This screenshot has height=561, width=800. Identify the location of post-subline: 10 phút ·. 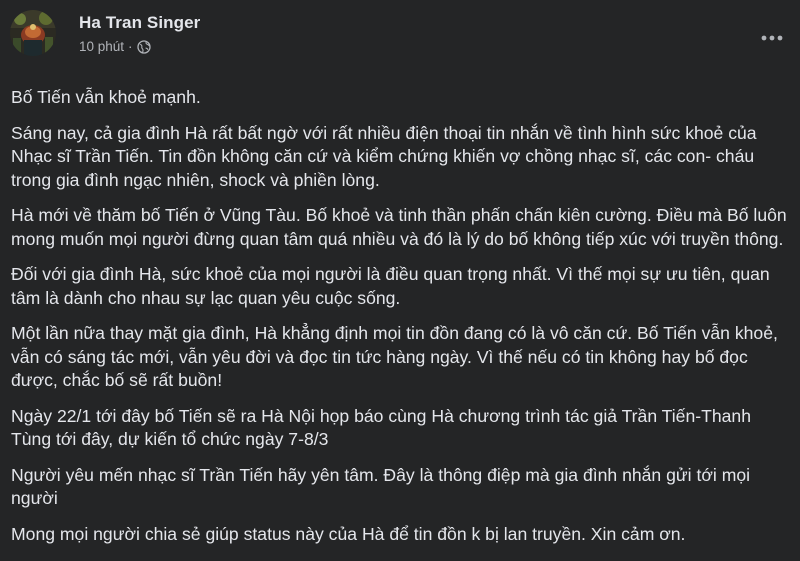
(139, 46).